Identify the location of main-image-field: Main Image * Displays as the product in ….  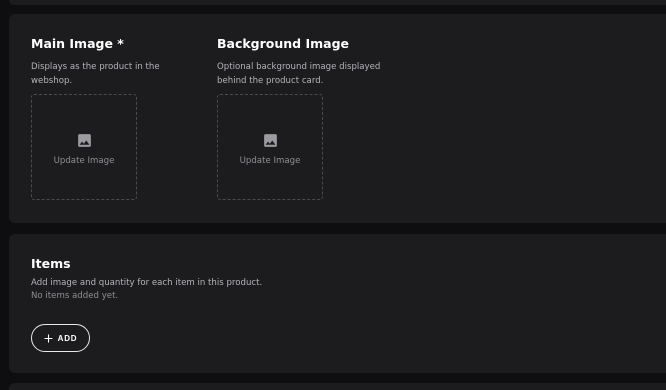
(126, 62).